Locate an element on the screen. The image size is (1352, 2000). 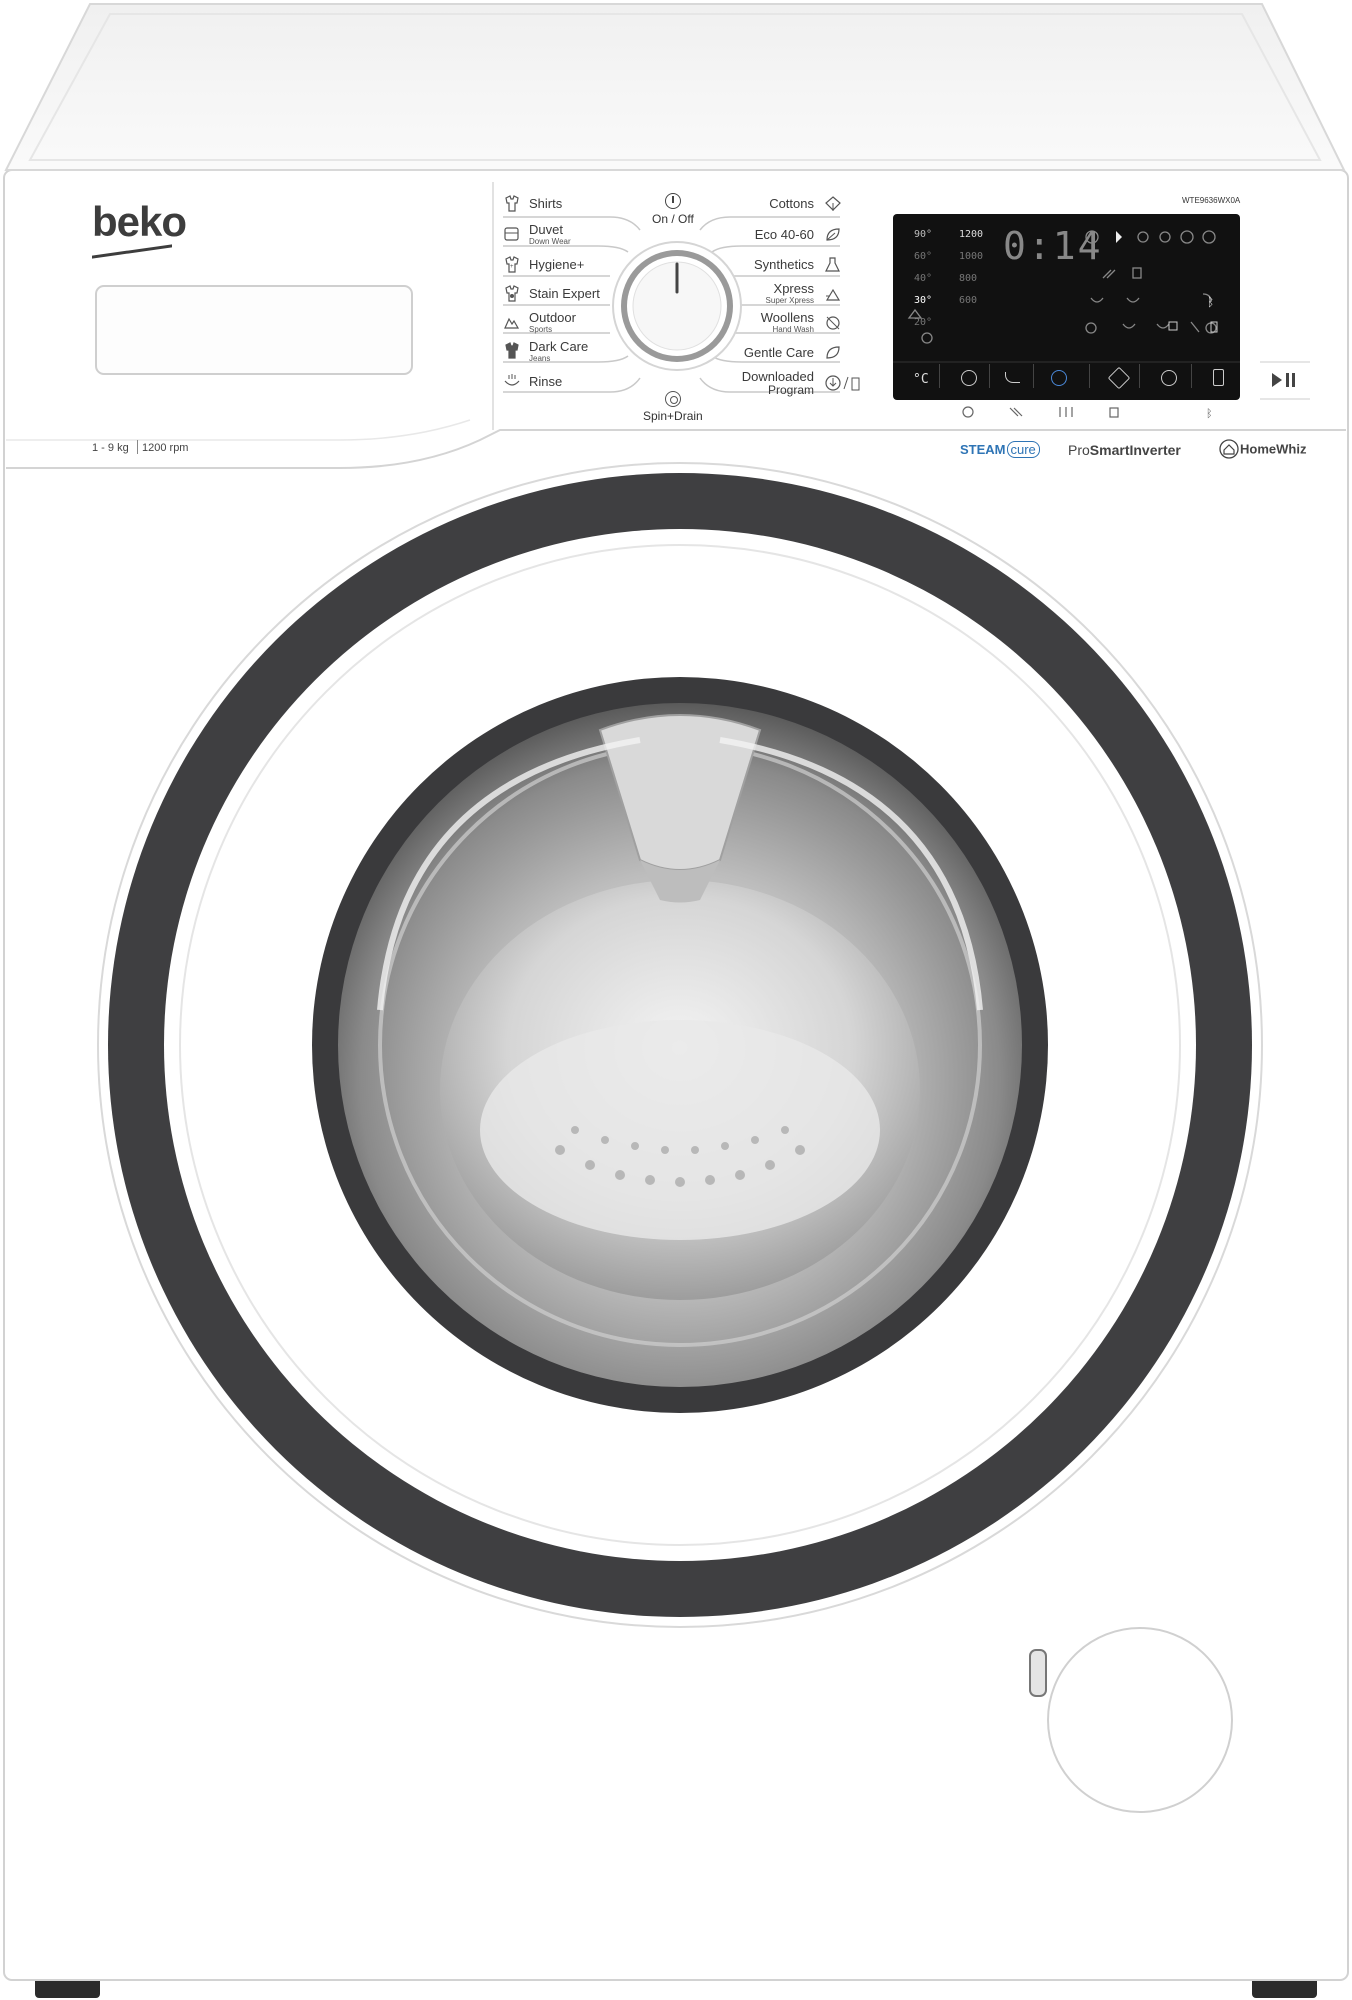
outdoor-icon is located at coordinates (512, 323).